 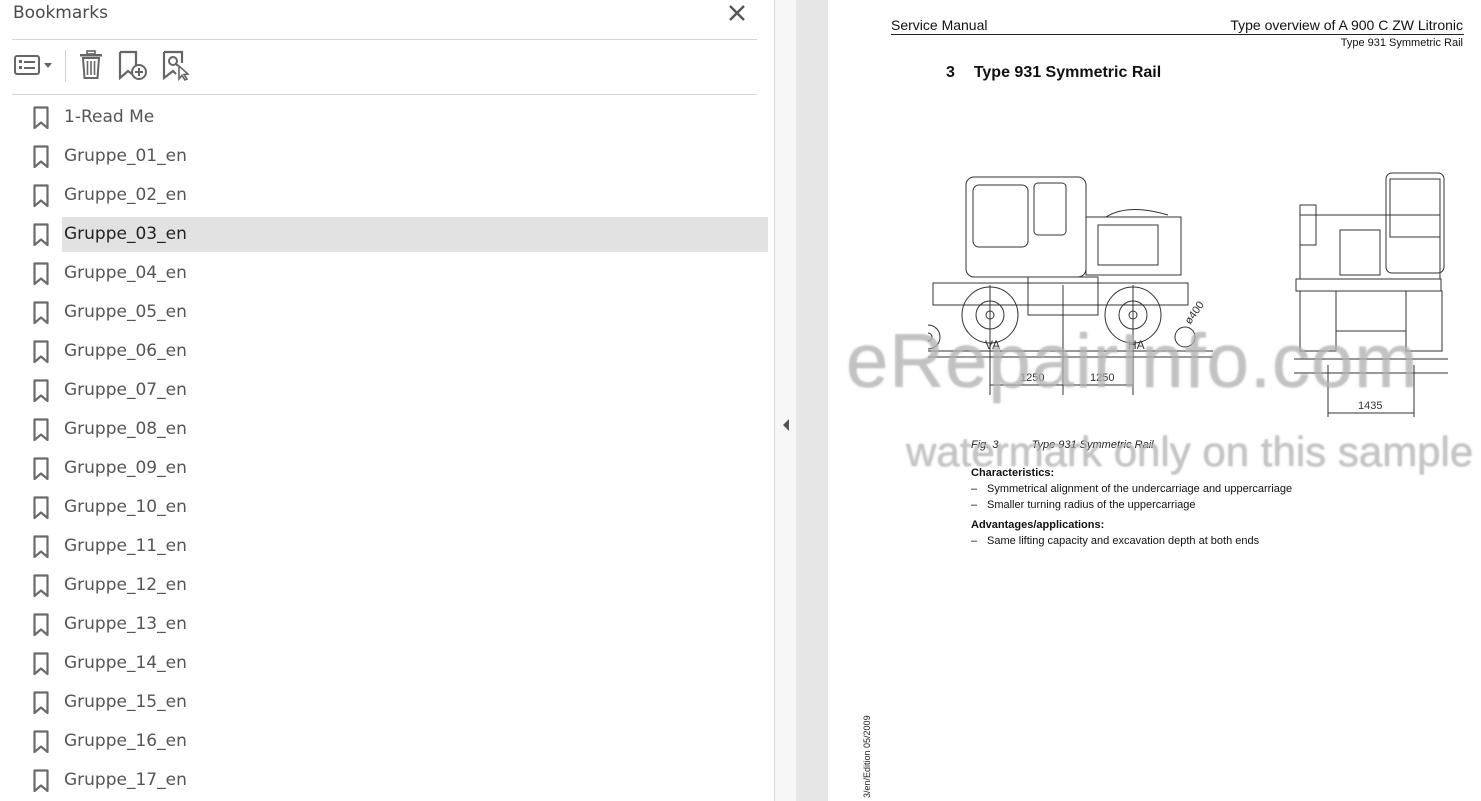 I want to click on bookmark-label: Gruppe_14_en, so click(x=125, y=663).